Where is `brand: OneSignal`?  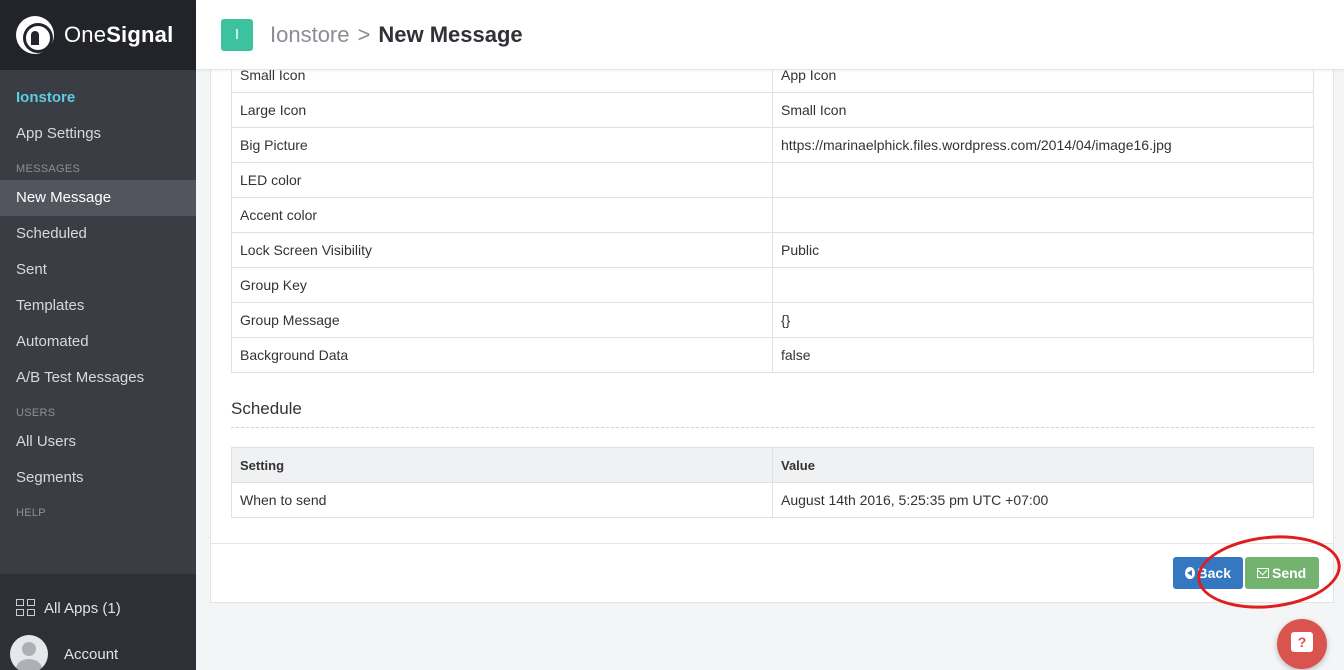
brand: OneSignal is located at coordinates (98, 35).